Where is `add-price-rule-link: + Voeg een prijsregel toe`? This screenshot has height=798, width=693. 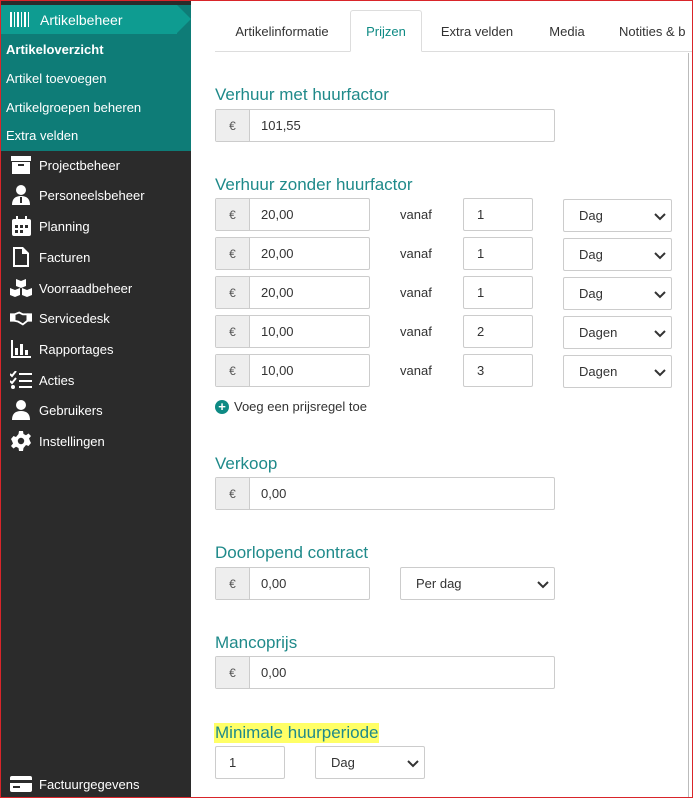
add-price-rule-link: + Voeg een prijsregel toe is located at coordinates (291, 406).